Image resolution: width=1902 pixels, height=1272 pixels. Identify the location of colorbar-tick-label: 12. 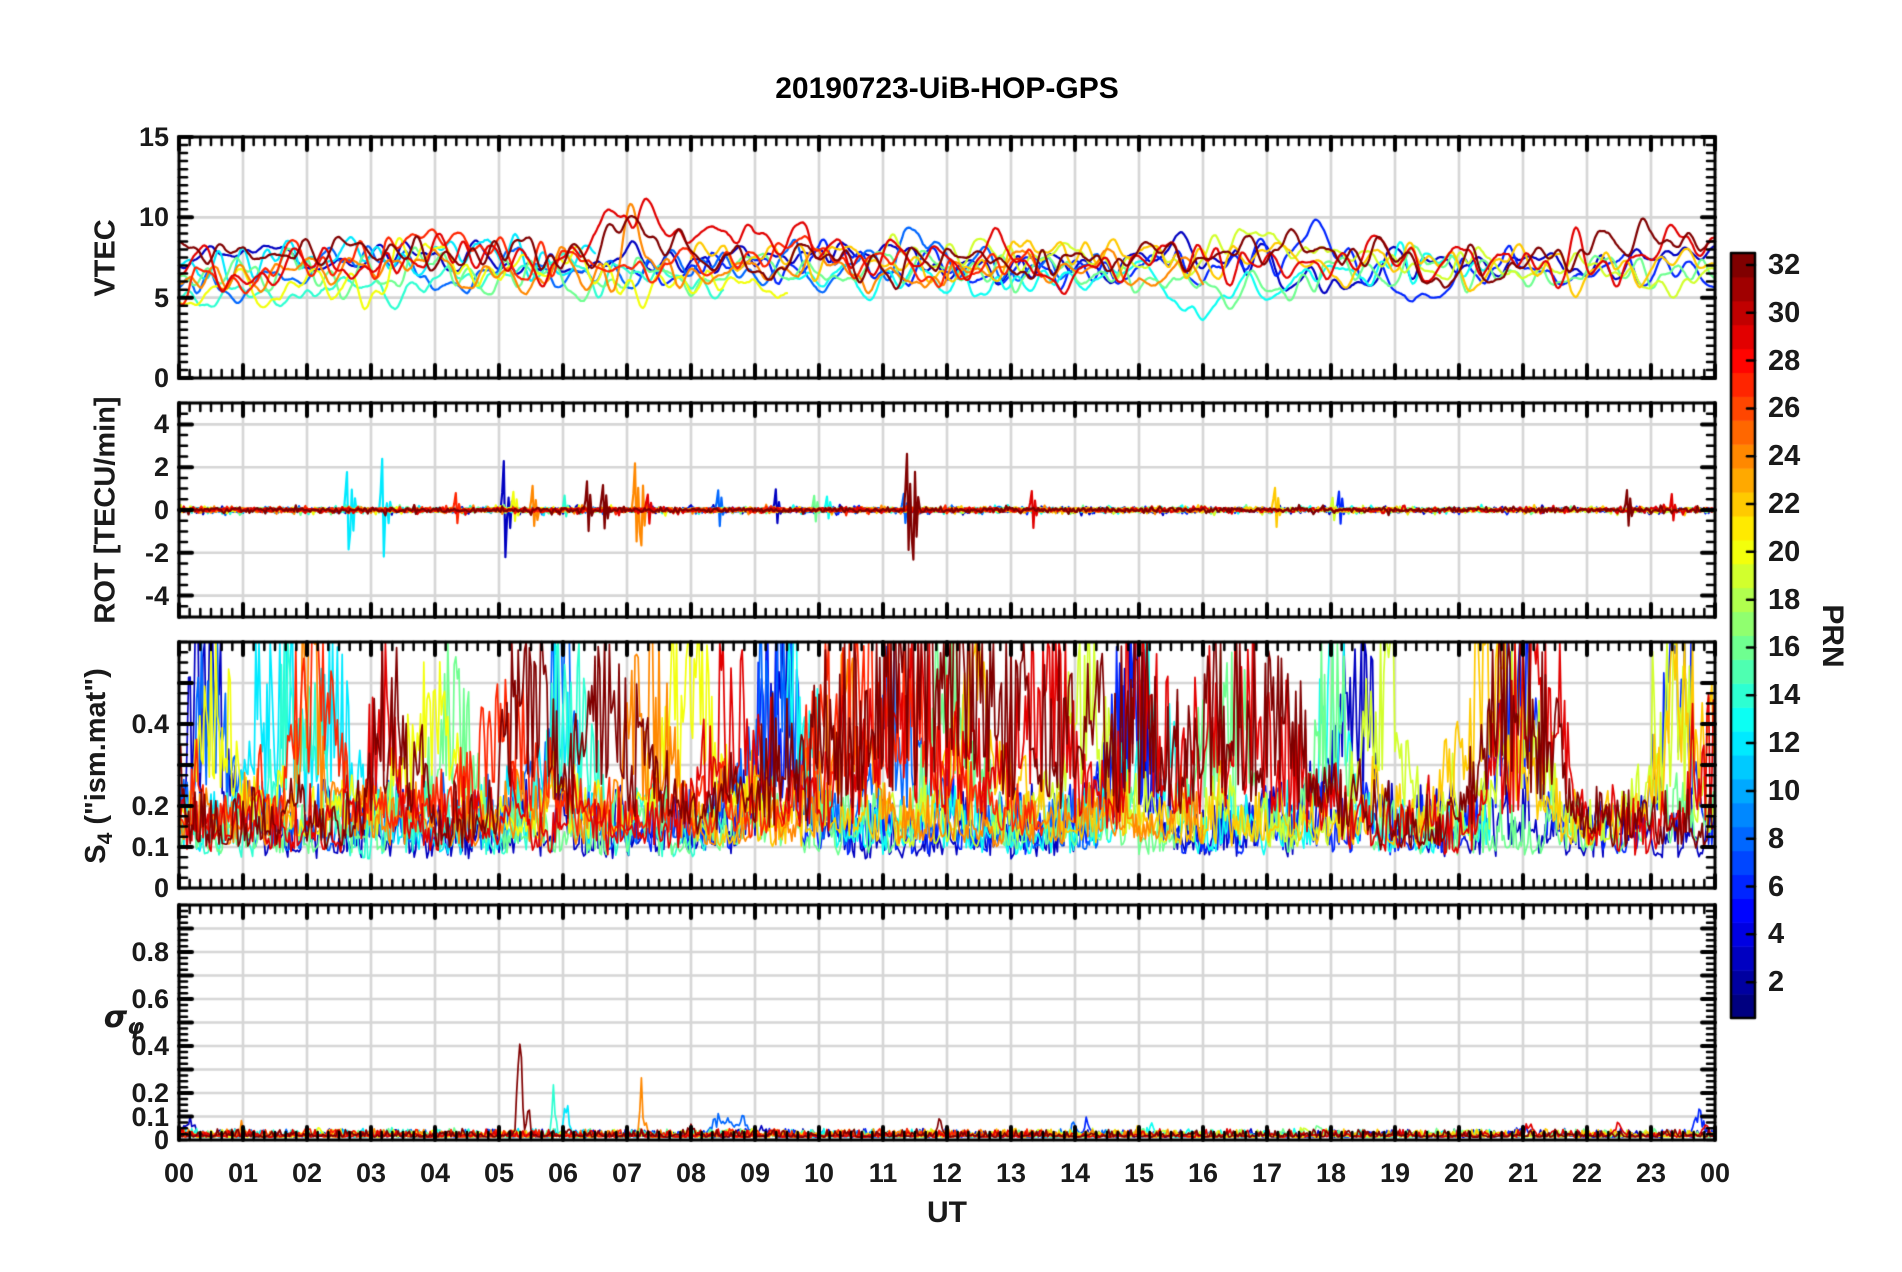
(1784, 743).